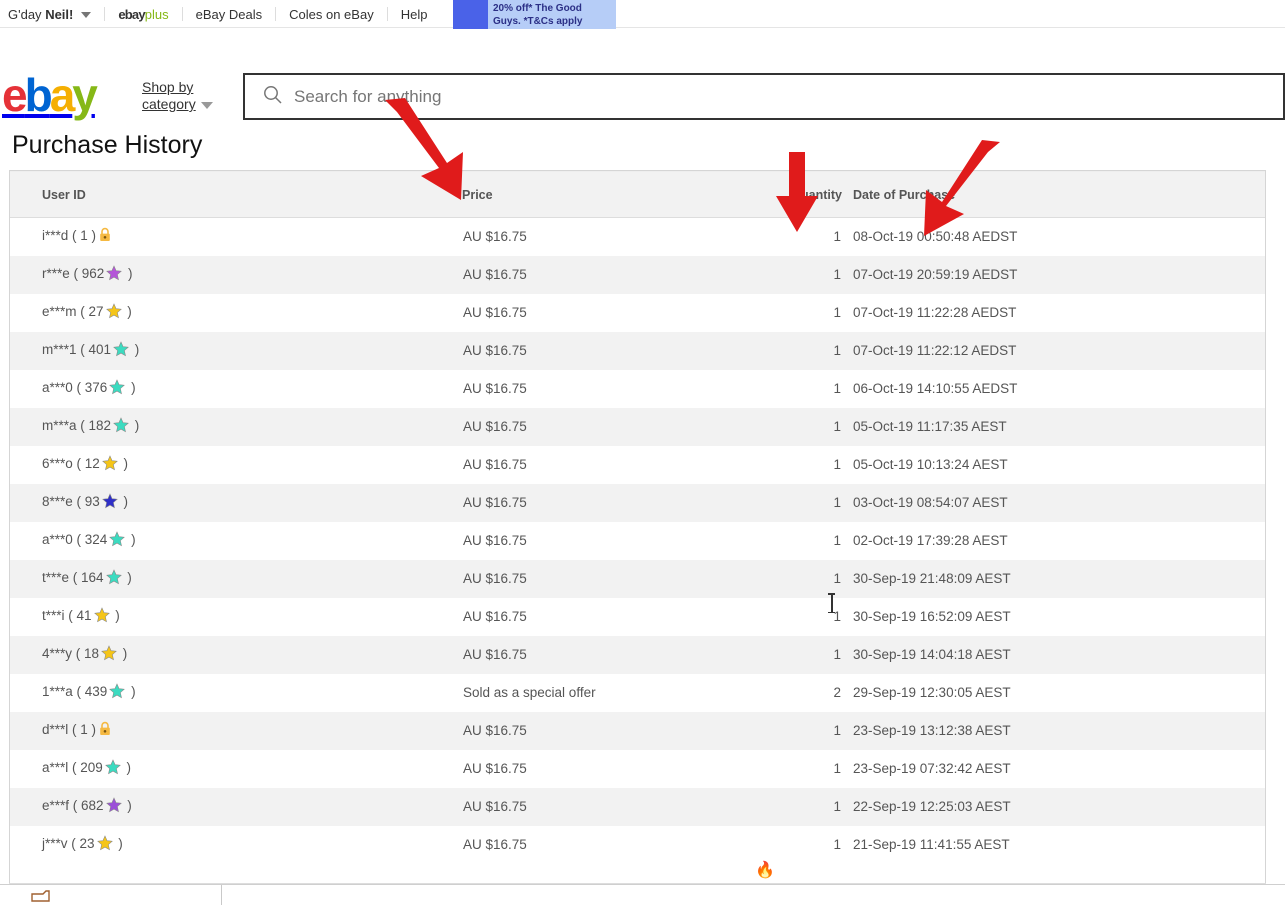  What do you see at coordinates (50, 14) in the screenshot?
I see `greeting-account-menu: G'day Neil!` at bounding box center [50, 14].